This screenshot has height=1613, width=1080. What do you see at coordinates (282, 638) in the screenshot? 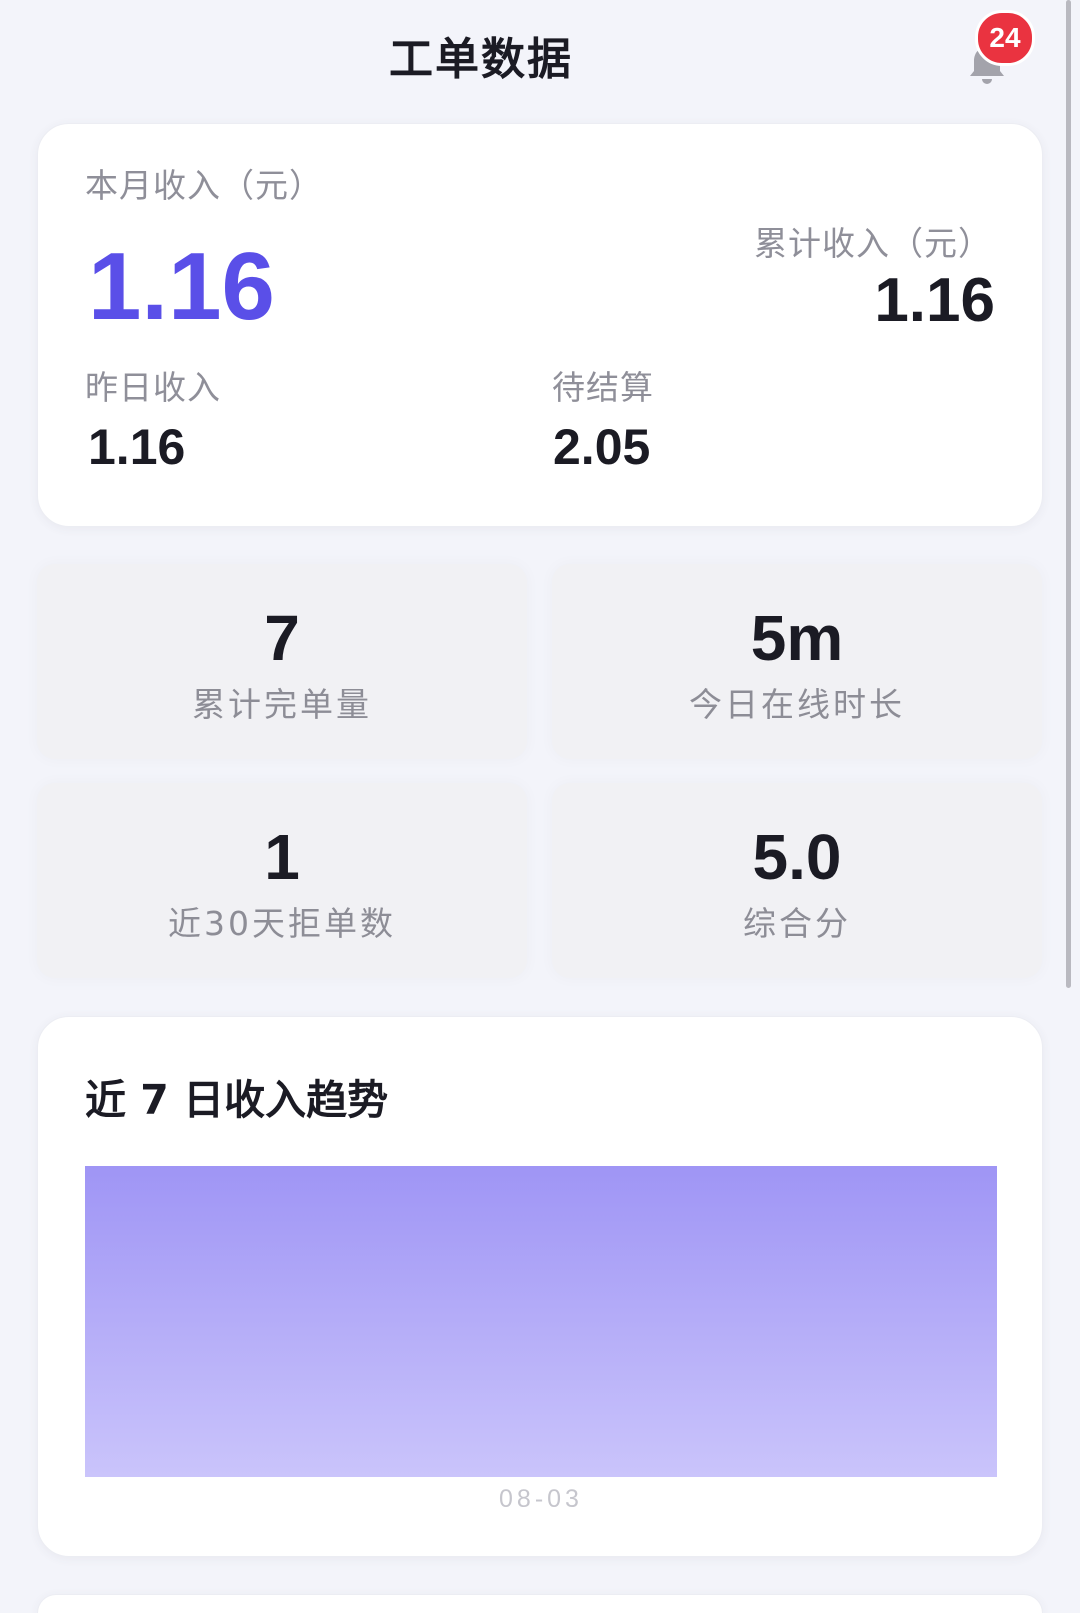
I see `stat-value: 7` at bounding box center [282, 638].